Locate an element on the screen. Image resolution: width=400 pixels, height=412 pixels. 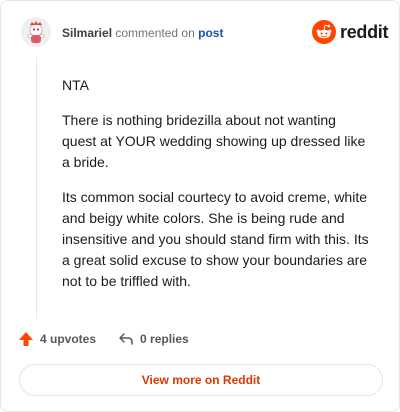
view-more-button: View more on Reddit is located at coordinates (201, 380).